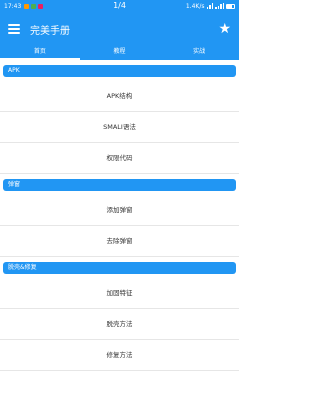 Image resolution: width=320 pixels, height=399 pixels. I want to click on status-right: 1.4K/s, so click(210, 6).